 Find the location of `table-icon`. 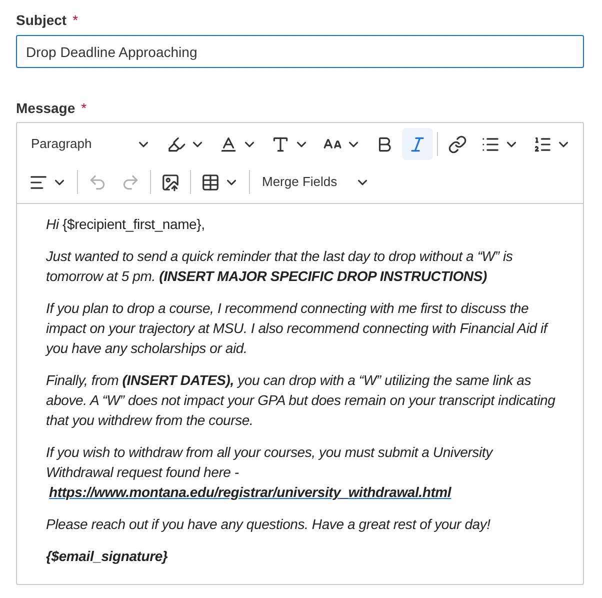

table-icon is located at coordinates (210, 182).